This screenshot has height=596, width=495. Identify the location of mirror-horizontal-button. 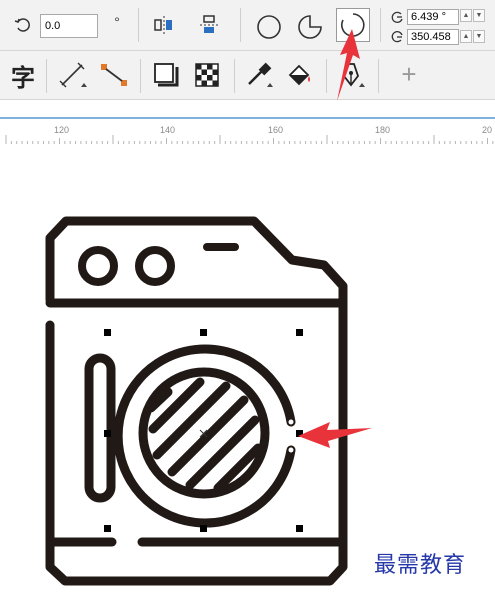
(164, 25).